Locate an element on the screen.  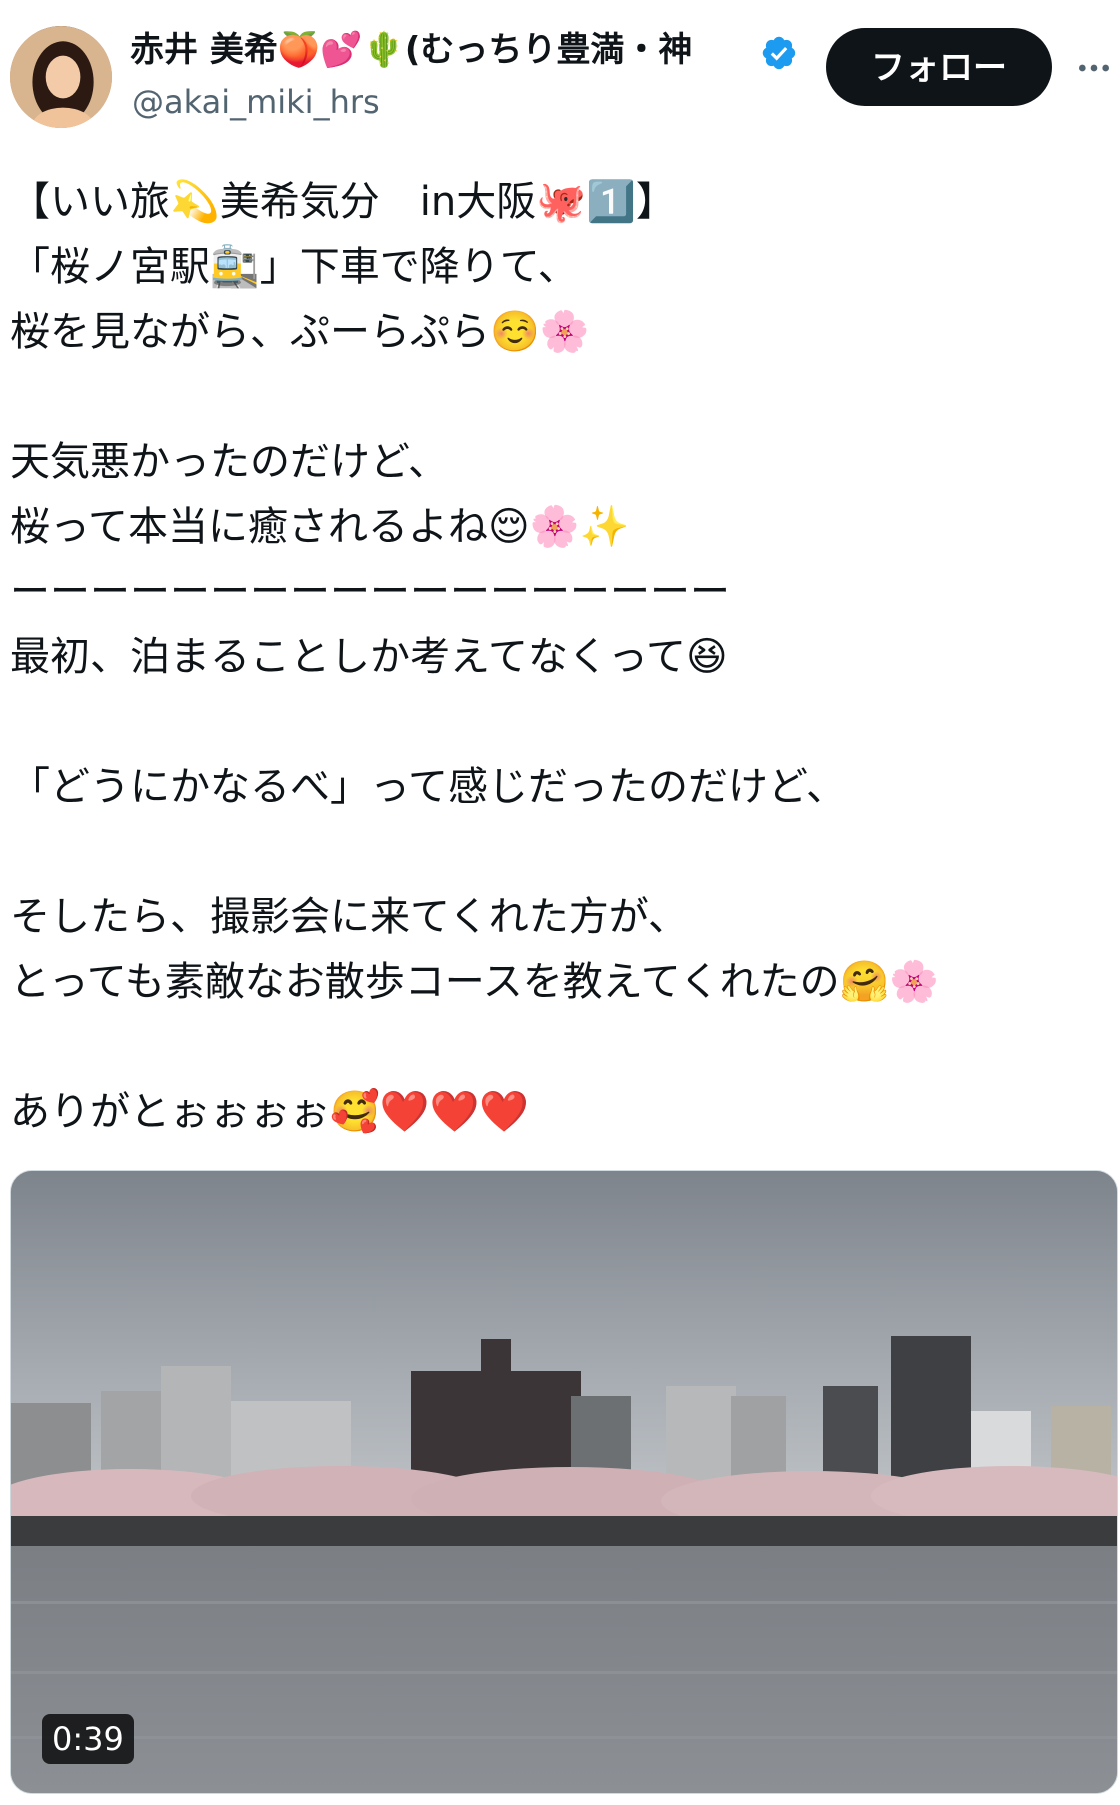
tweet-header: 赤井 美希🍑💕🌵(むっちり豊満・神 @akai_miki_hrs フォロー is located at coordinates (560, 70).